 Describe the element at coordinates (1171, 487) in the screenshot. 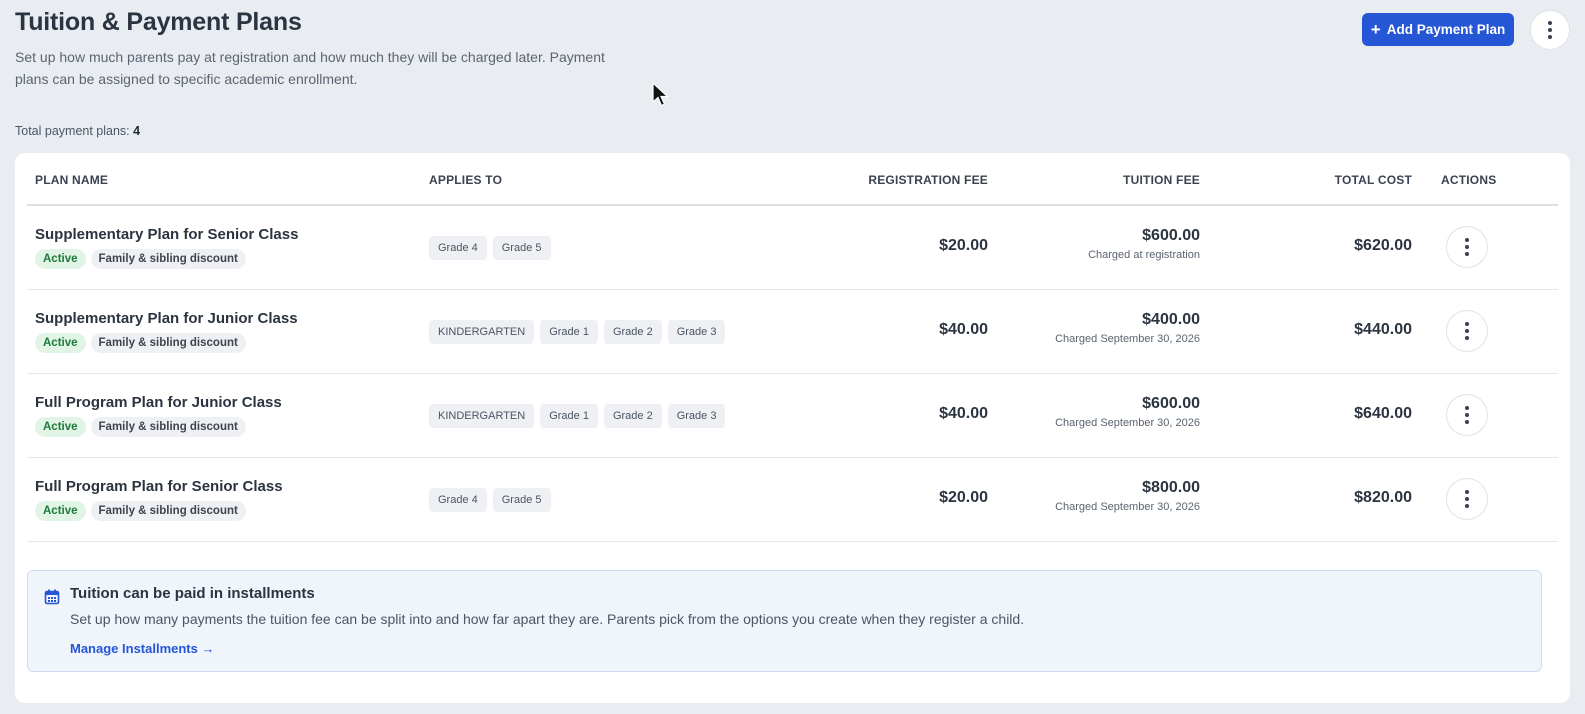

I see `tuition-amount: $800.00` at that location.